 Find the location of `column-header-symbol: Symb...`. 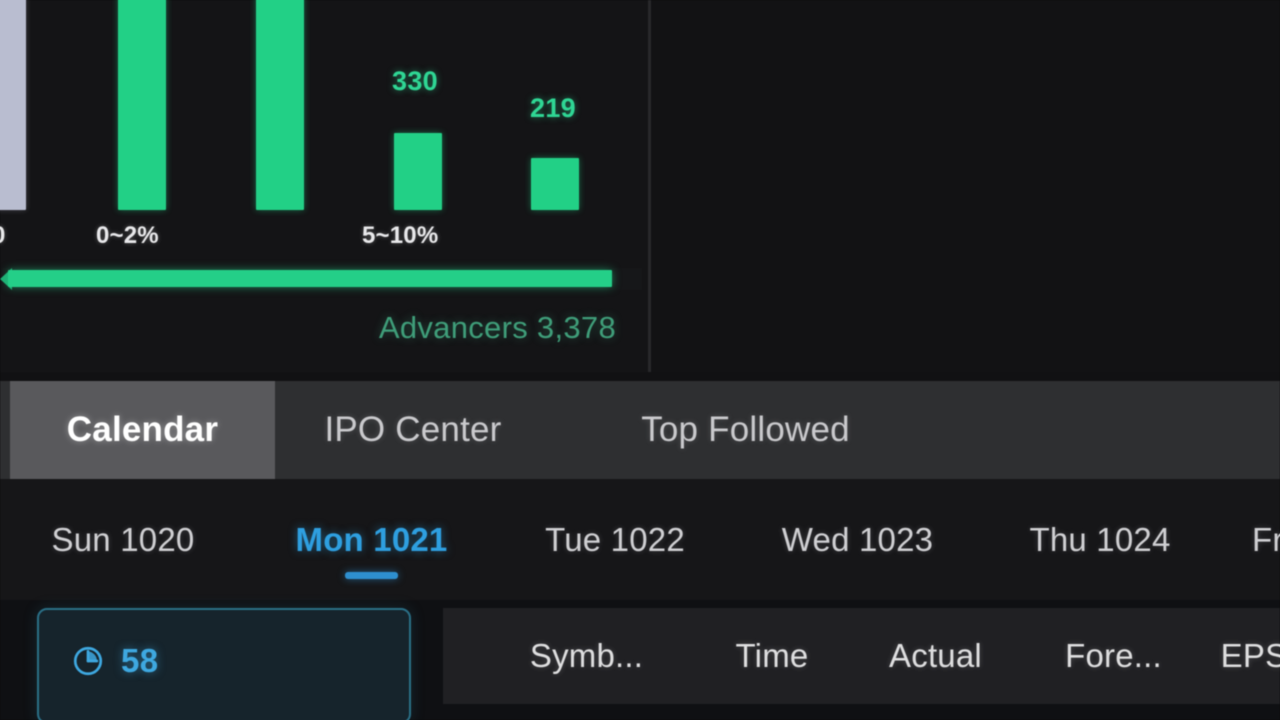

column-header-symbol: Symb... is located at coordinates (586, 656).